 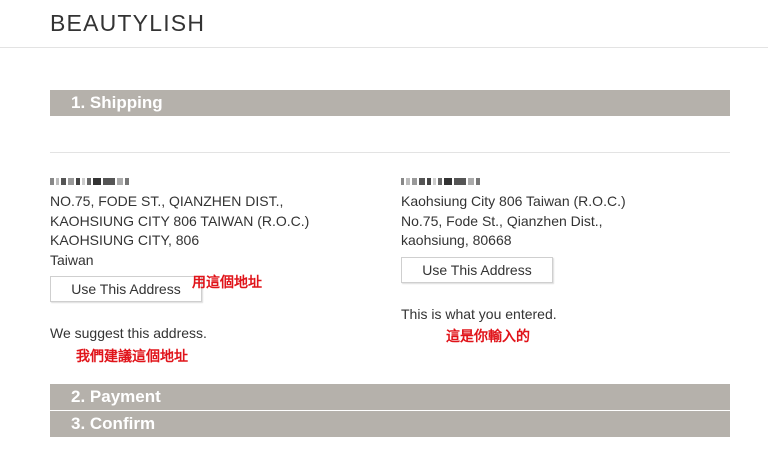 What do you see at coordinates (479, 314) in the screenshot?
I see `entered-address-note: This is what you entered.` at bounding box center [479, 314].